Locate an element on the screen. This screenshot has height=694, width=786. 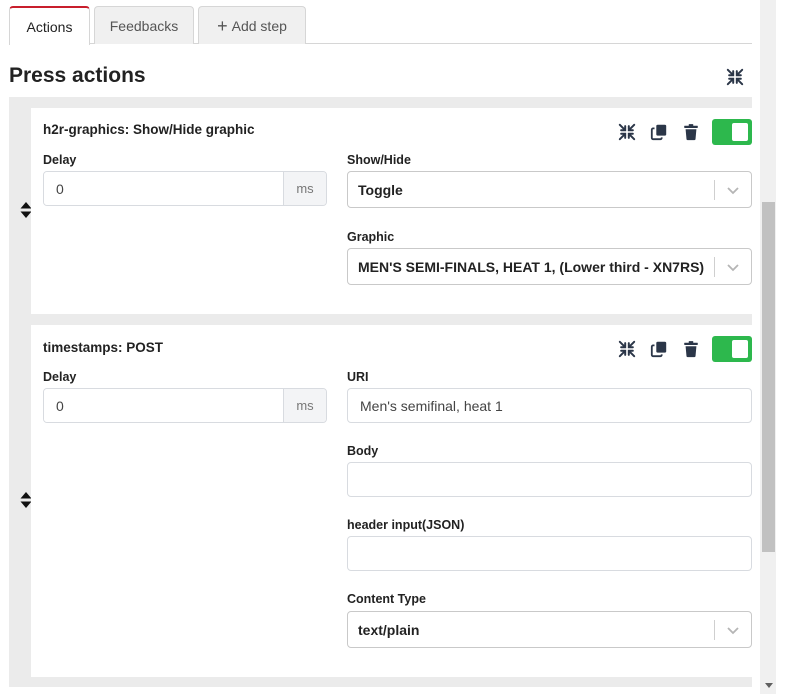
body-input is located at coordinates (549, 479).